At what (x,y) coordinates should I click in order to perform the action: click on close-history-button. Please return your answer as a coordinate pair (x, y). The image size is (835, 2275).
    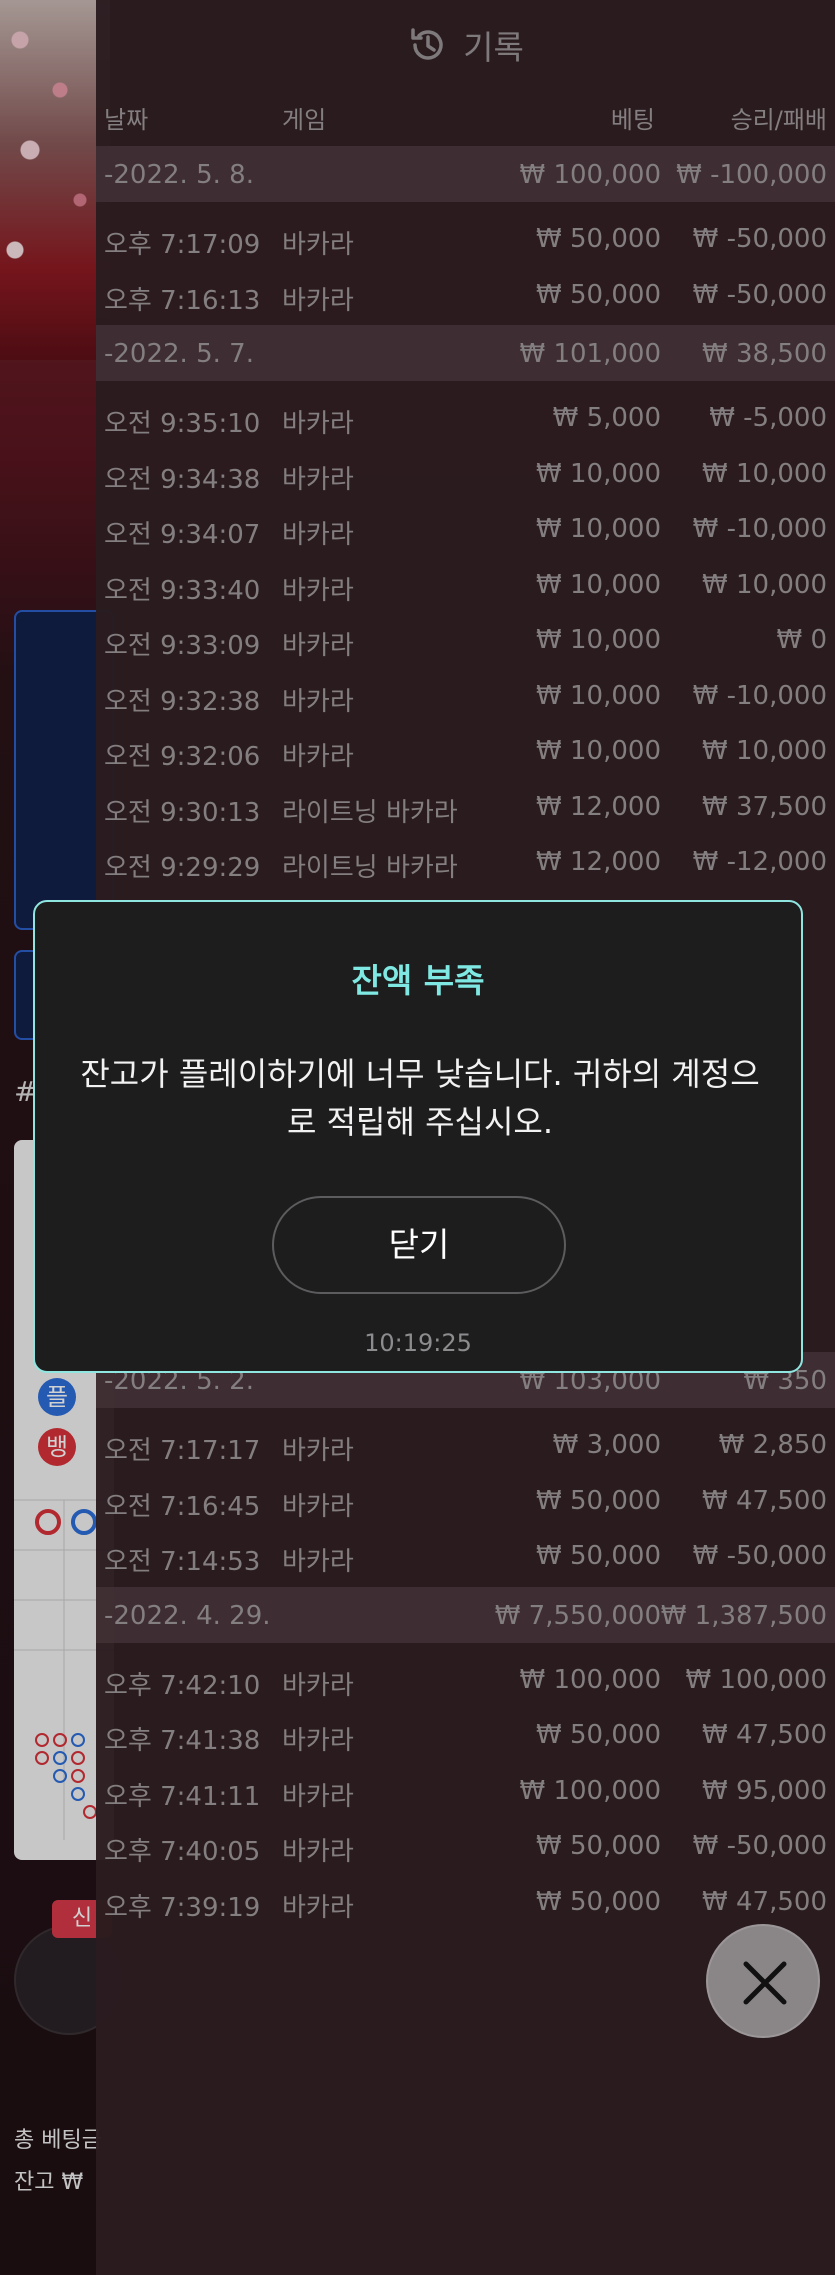
    Looking at the image, I should click on (763, 1981).